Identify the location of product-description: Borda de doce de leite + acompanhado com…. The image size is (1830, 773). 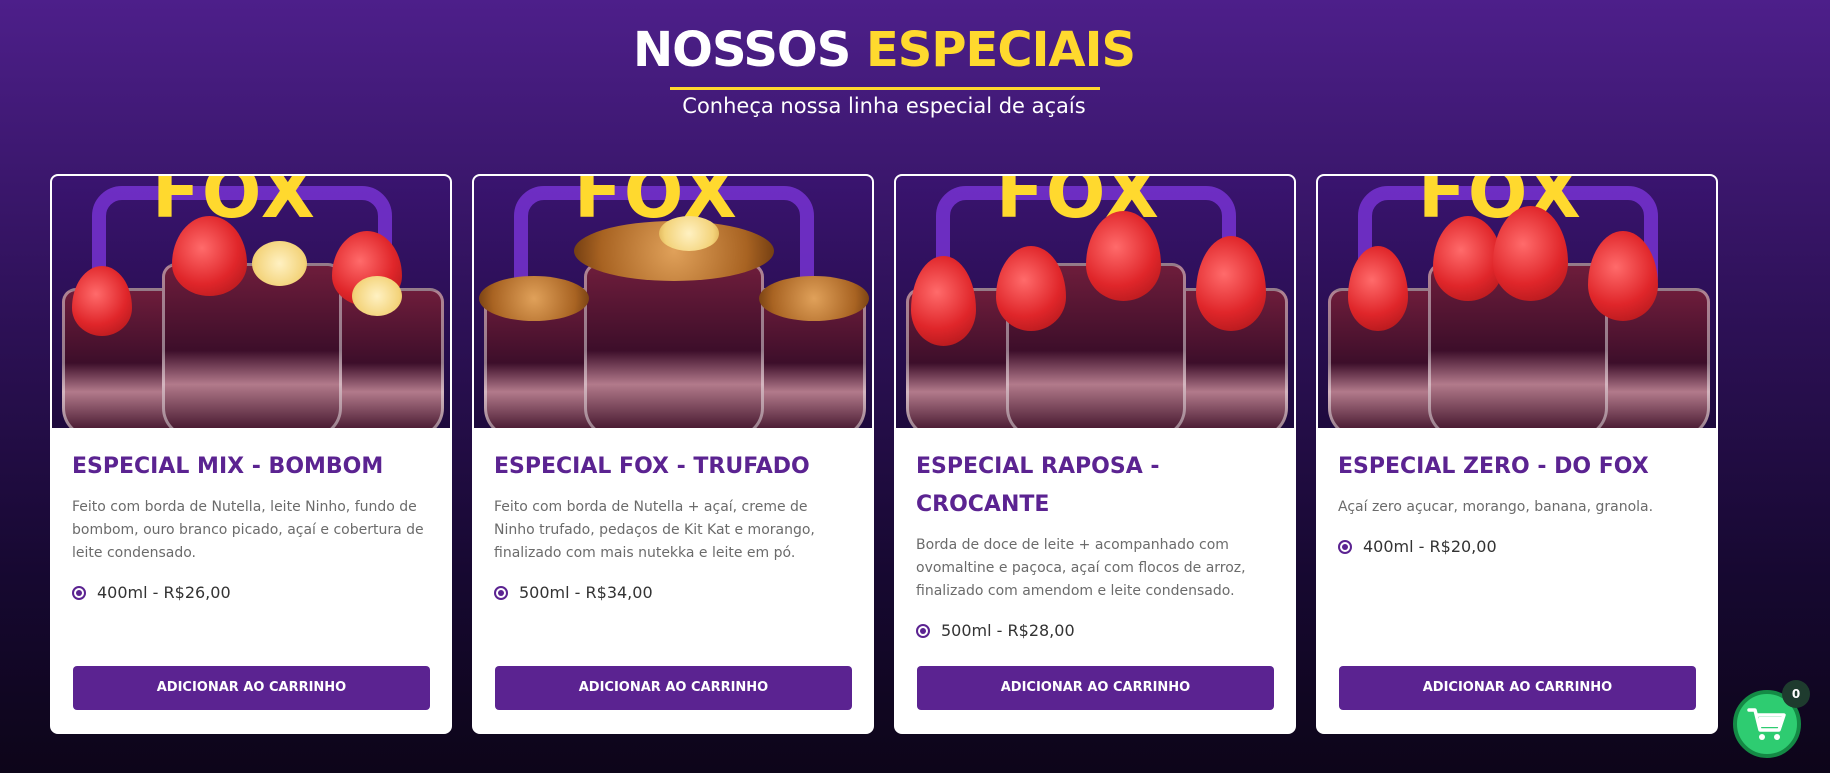
(1081, 568).